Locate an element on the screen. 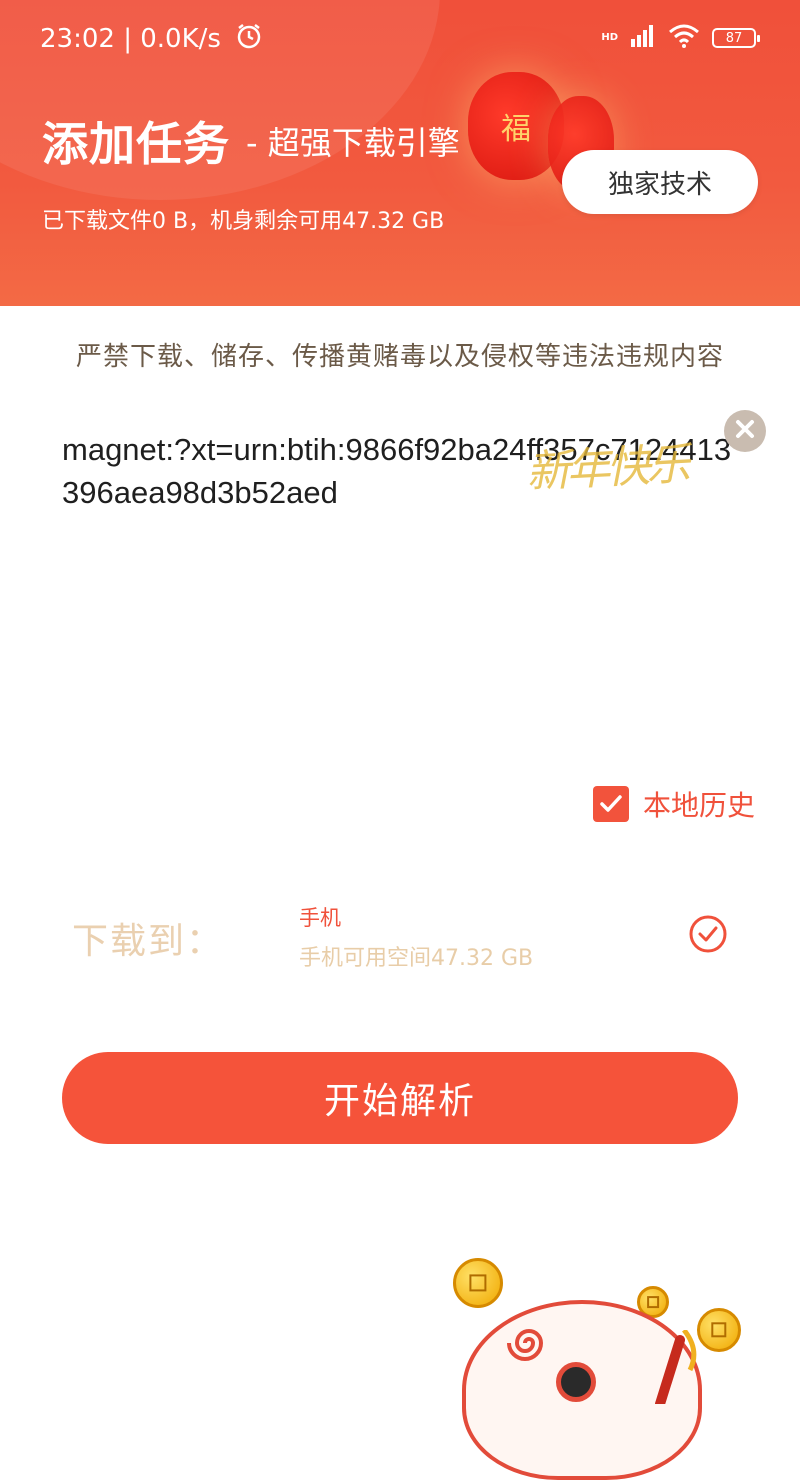 Image resolution: width=800 pixels, height=1480 pixels. clear-input-button is located at coordinates (745, 431).